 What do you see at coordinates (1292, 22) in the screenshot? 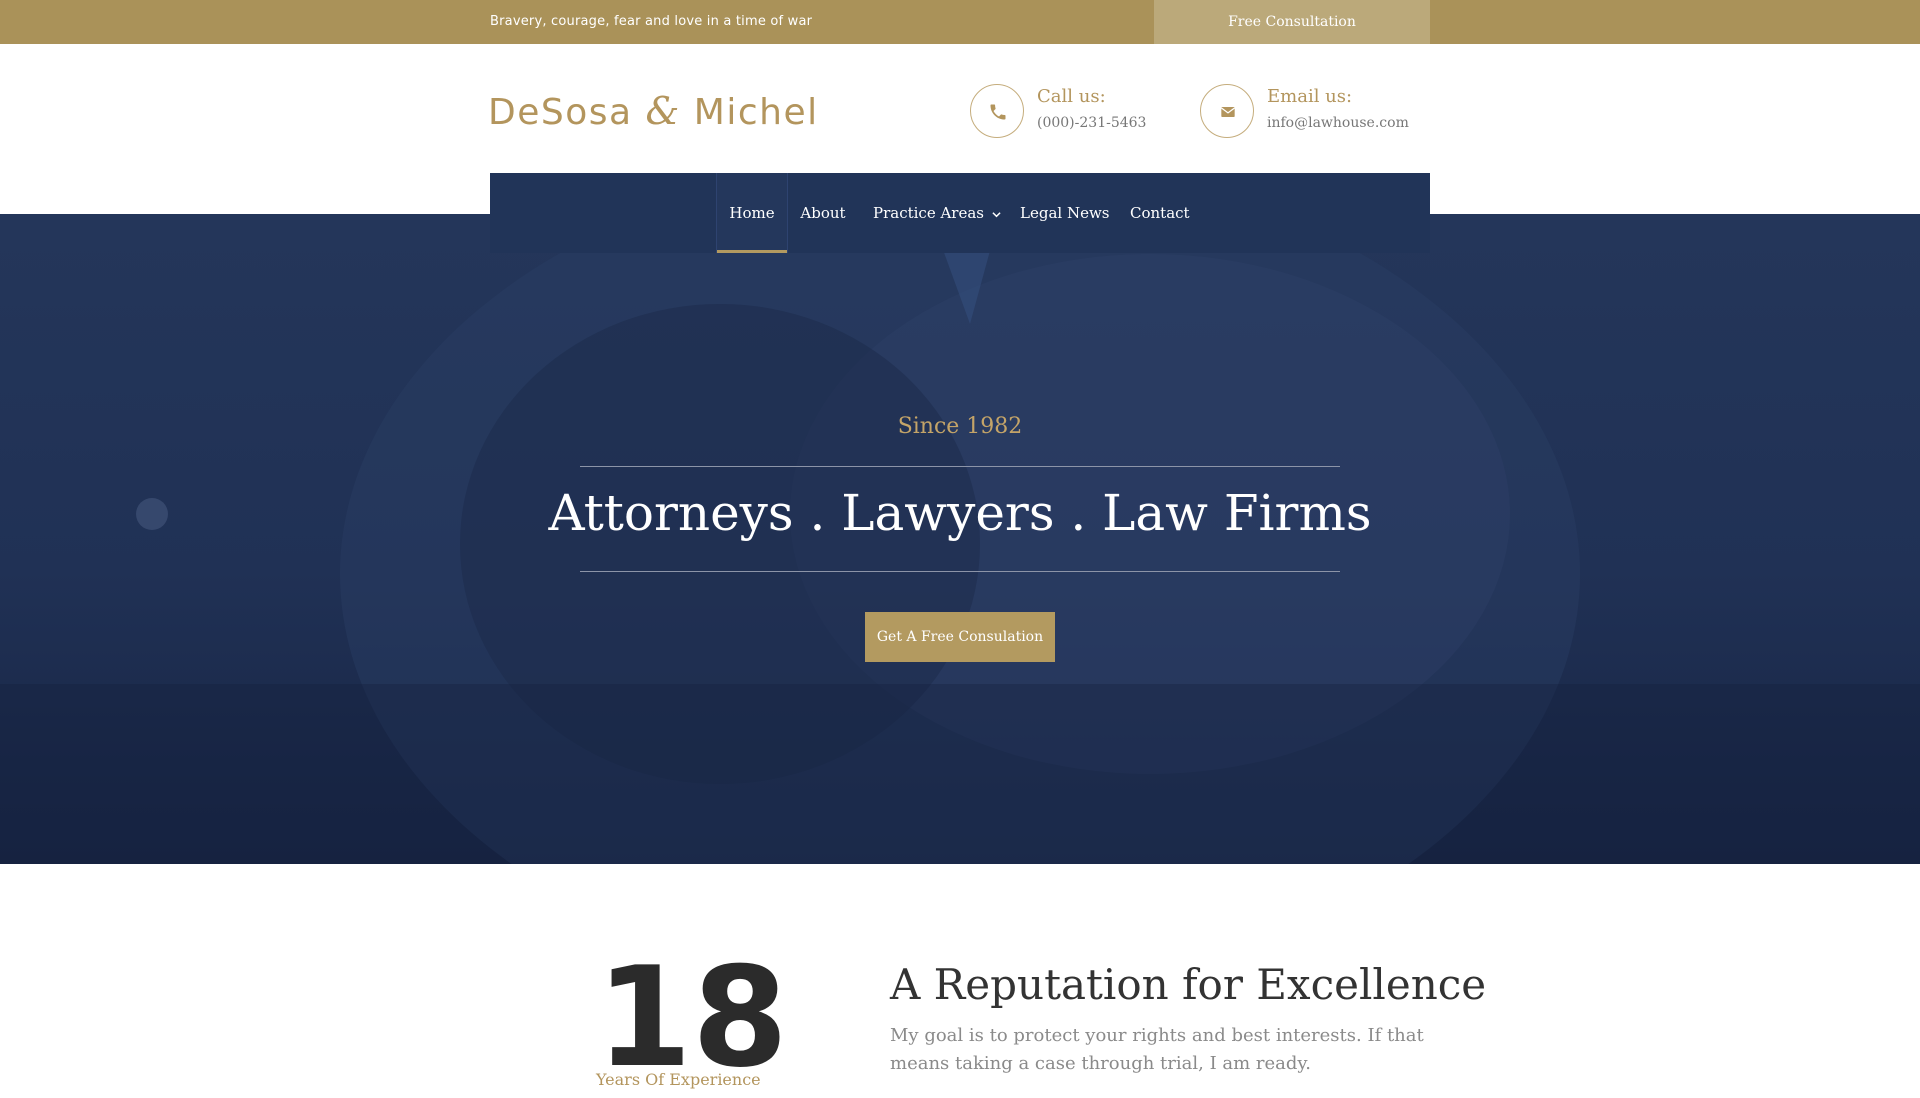
I see `free-consultation-button: Free Consultation` at bounding box center [1292, 22].